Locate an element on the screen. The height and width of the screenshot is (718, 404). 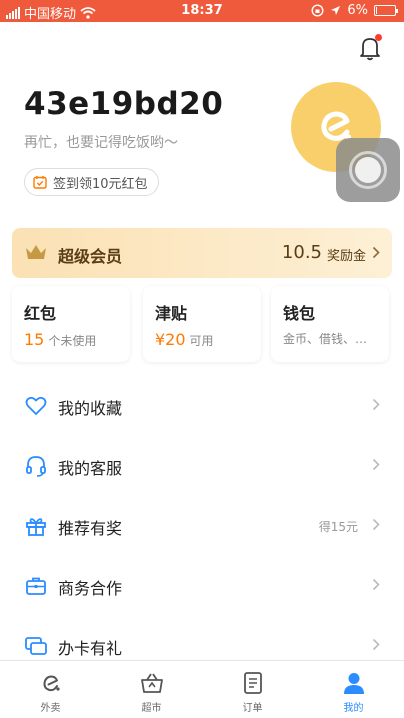
headset-icon is located at coordinates (36, 466).